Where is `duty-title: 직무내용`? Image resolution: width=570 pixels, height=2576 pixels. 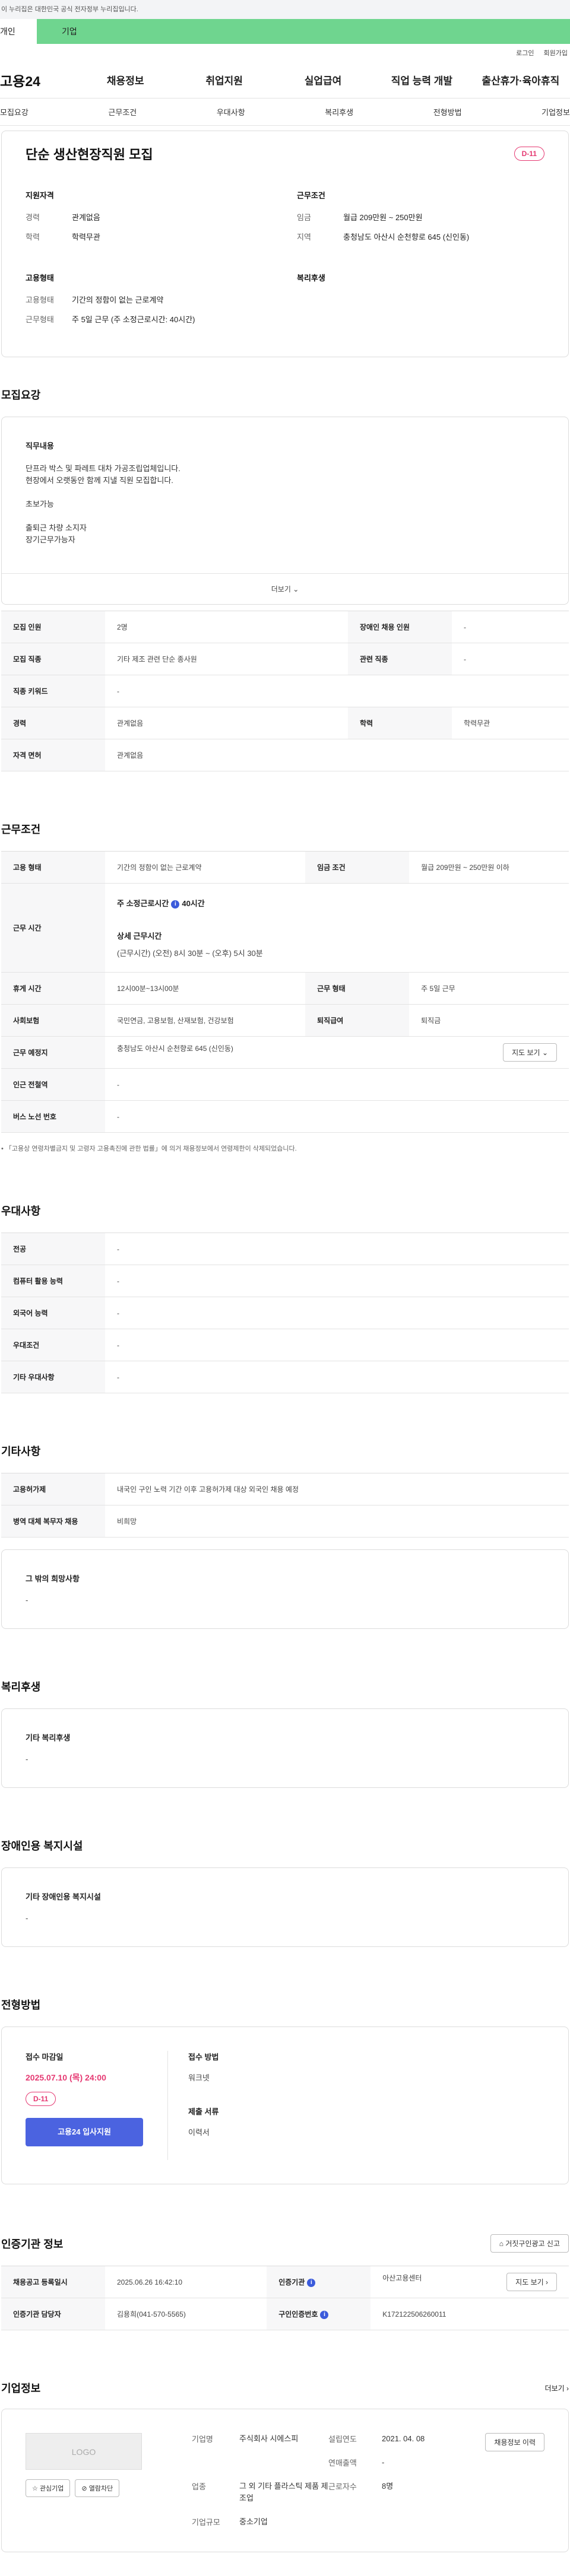
duty-title: 직무내용 is located at coordinates (40, 446).